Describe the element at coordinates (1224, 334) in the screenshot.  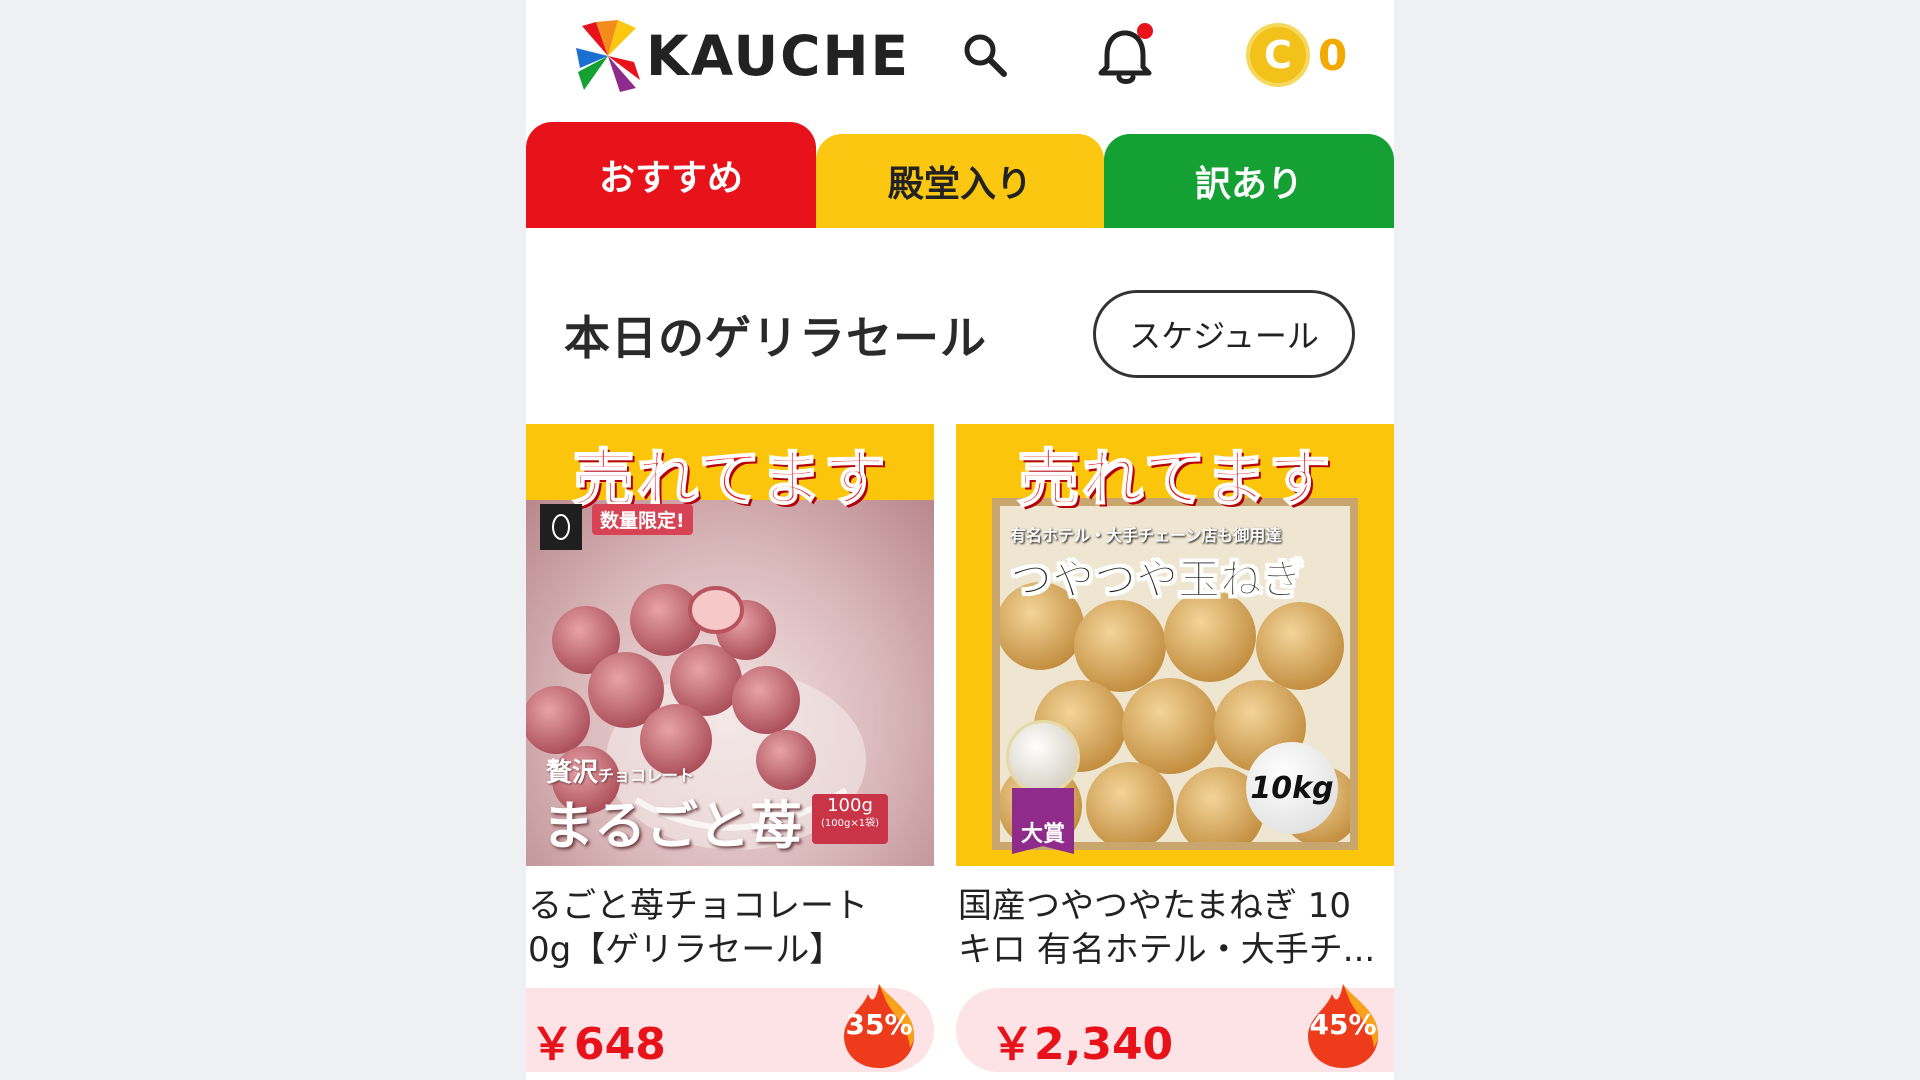
I see `schedule-button: スケジュール` at that location.